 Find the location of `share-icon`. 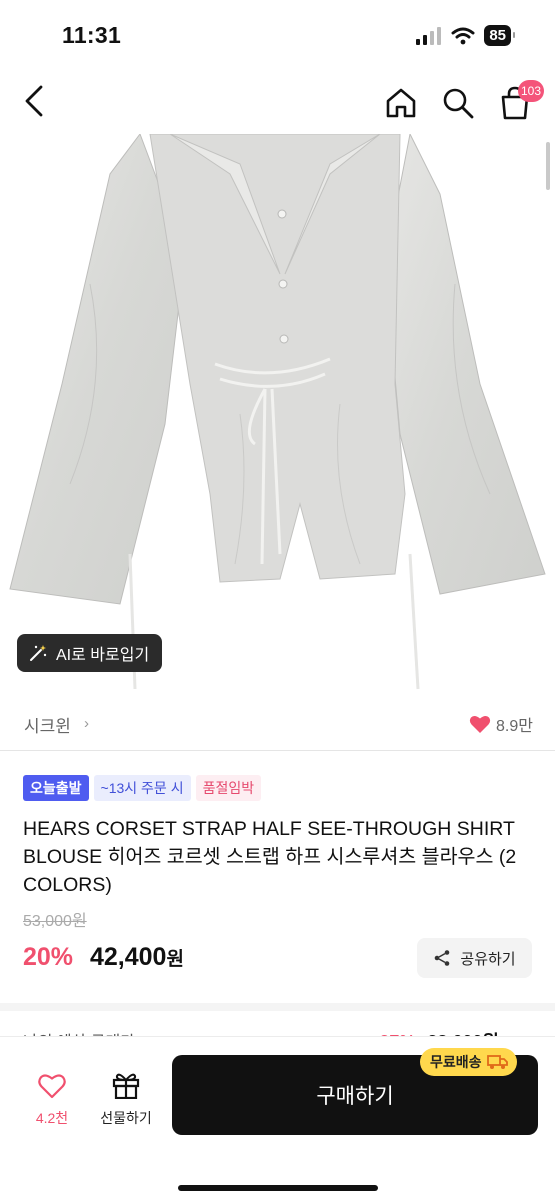

share-icon is located at coordinates (442, 958).